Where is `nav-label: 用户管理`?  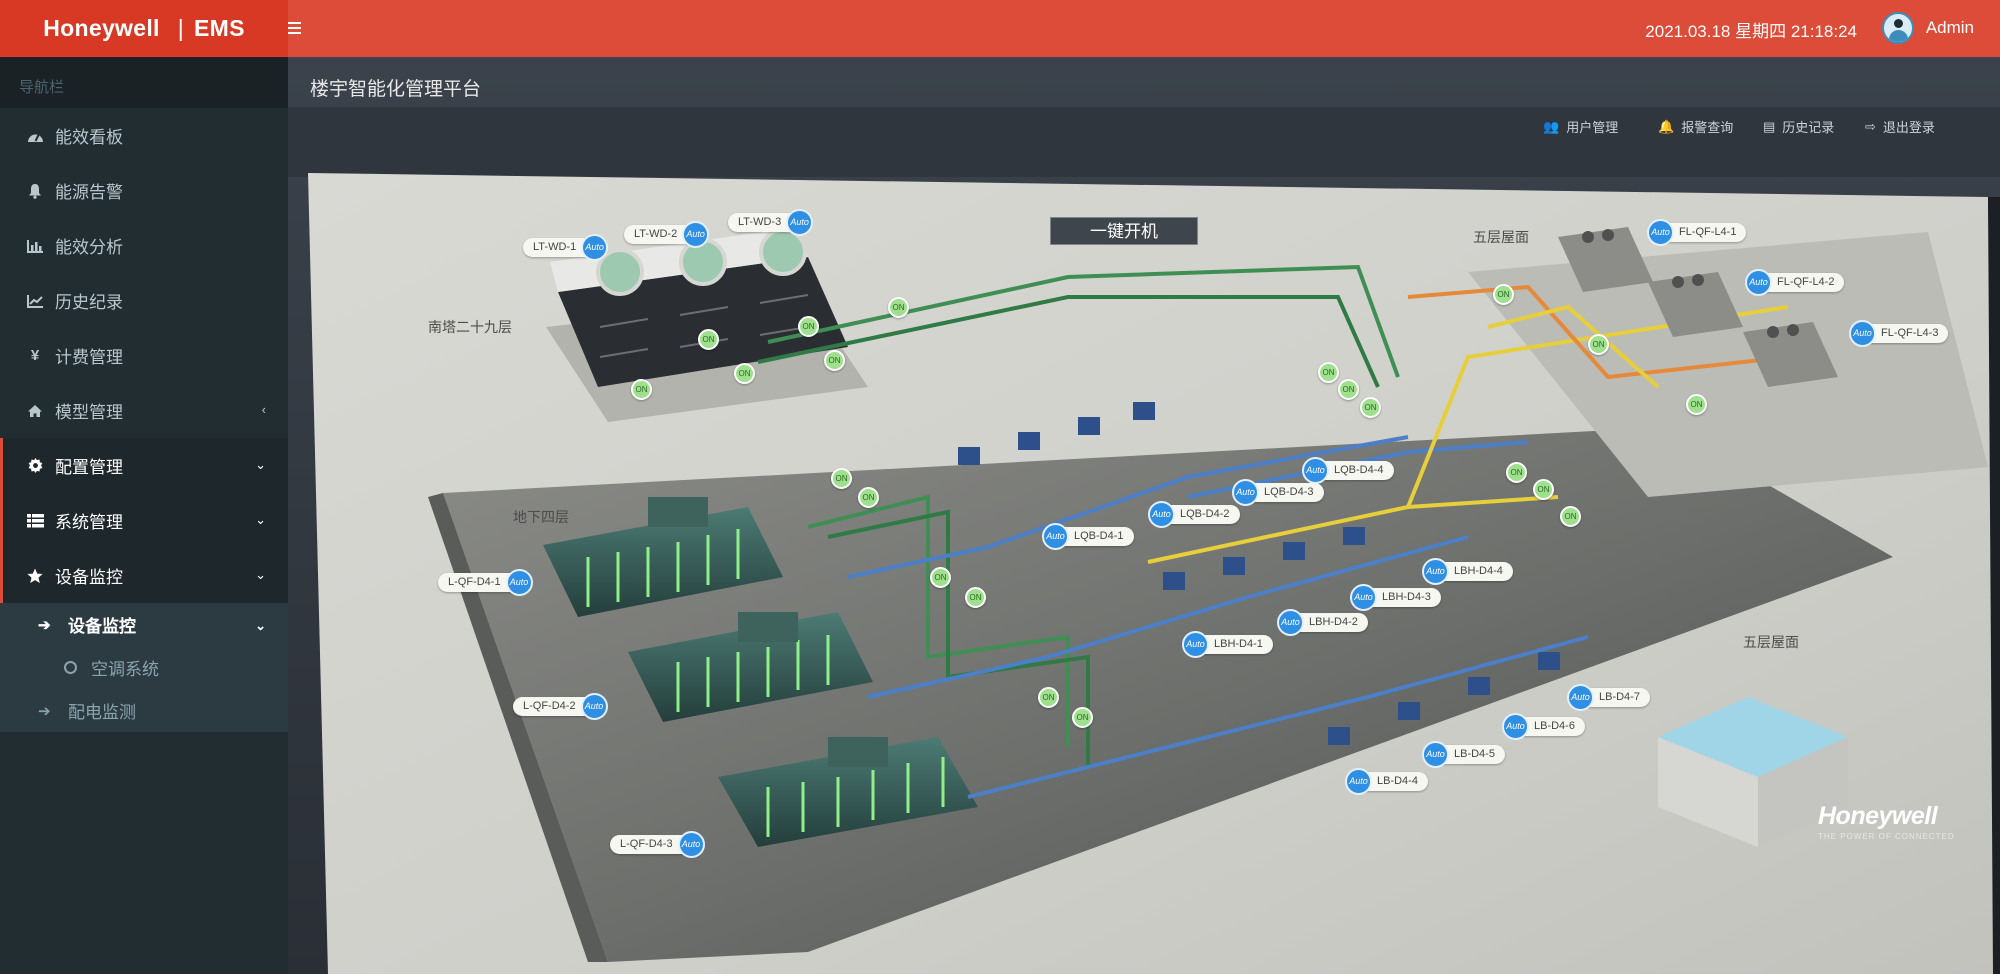 nav-label: 用户管理 is located at coordinates (1592, 127).